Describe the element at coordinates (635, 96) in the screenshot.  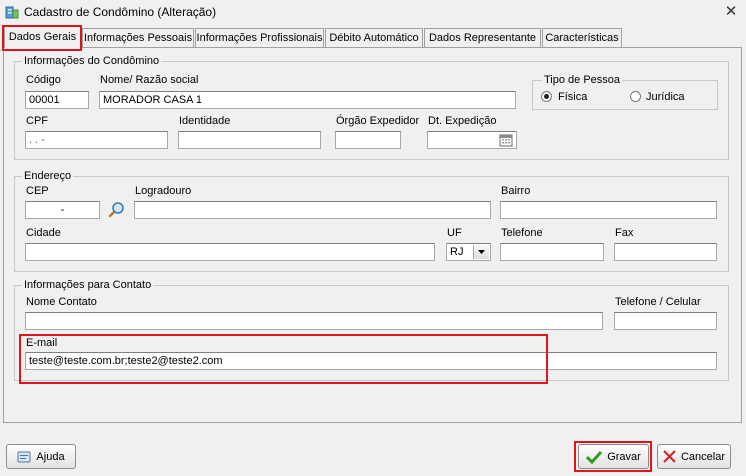
I see `juridica-radio` at that location.